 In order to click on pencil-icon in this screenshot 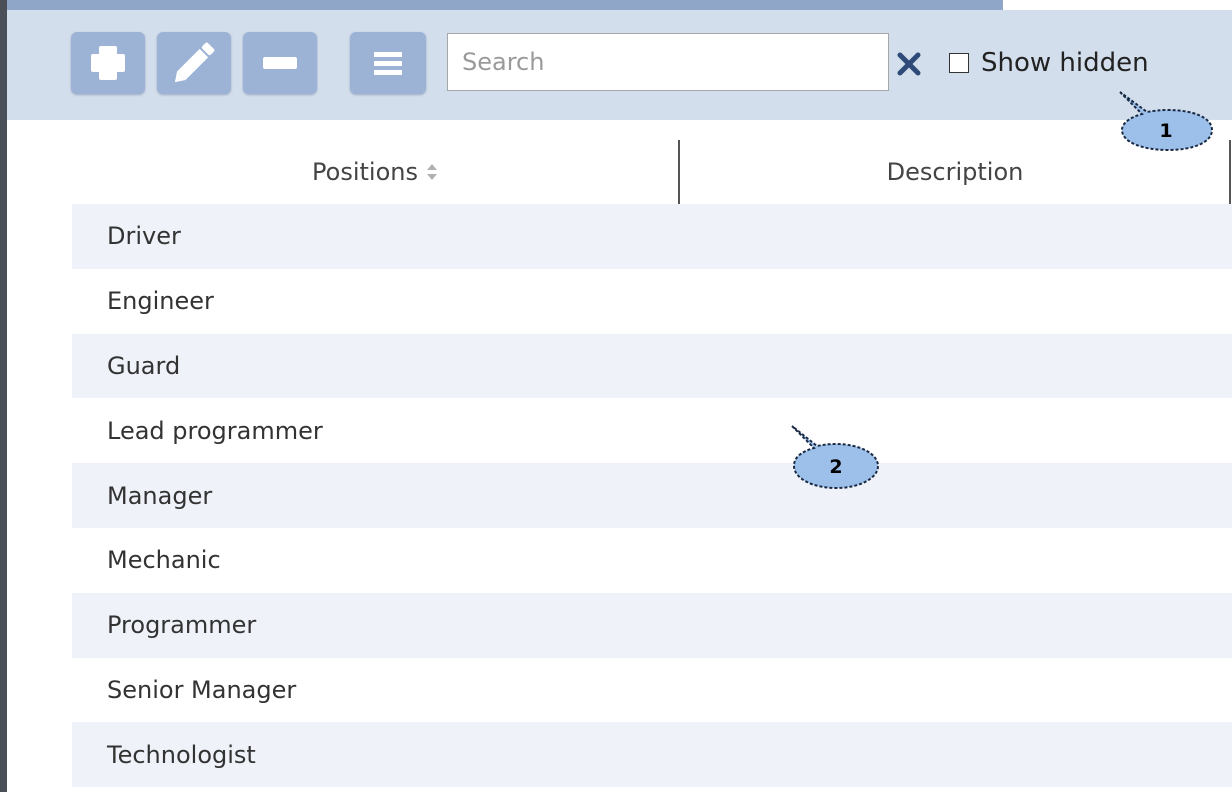, I will do `click(194, 62)`.